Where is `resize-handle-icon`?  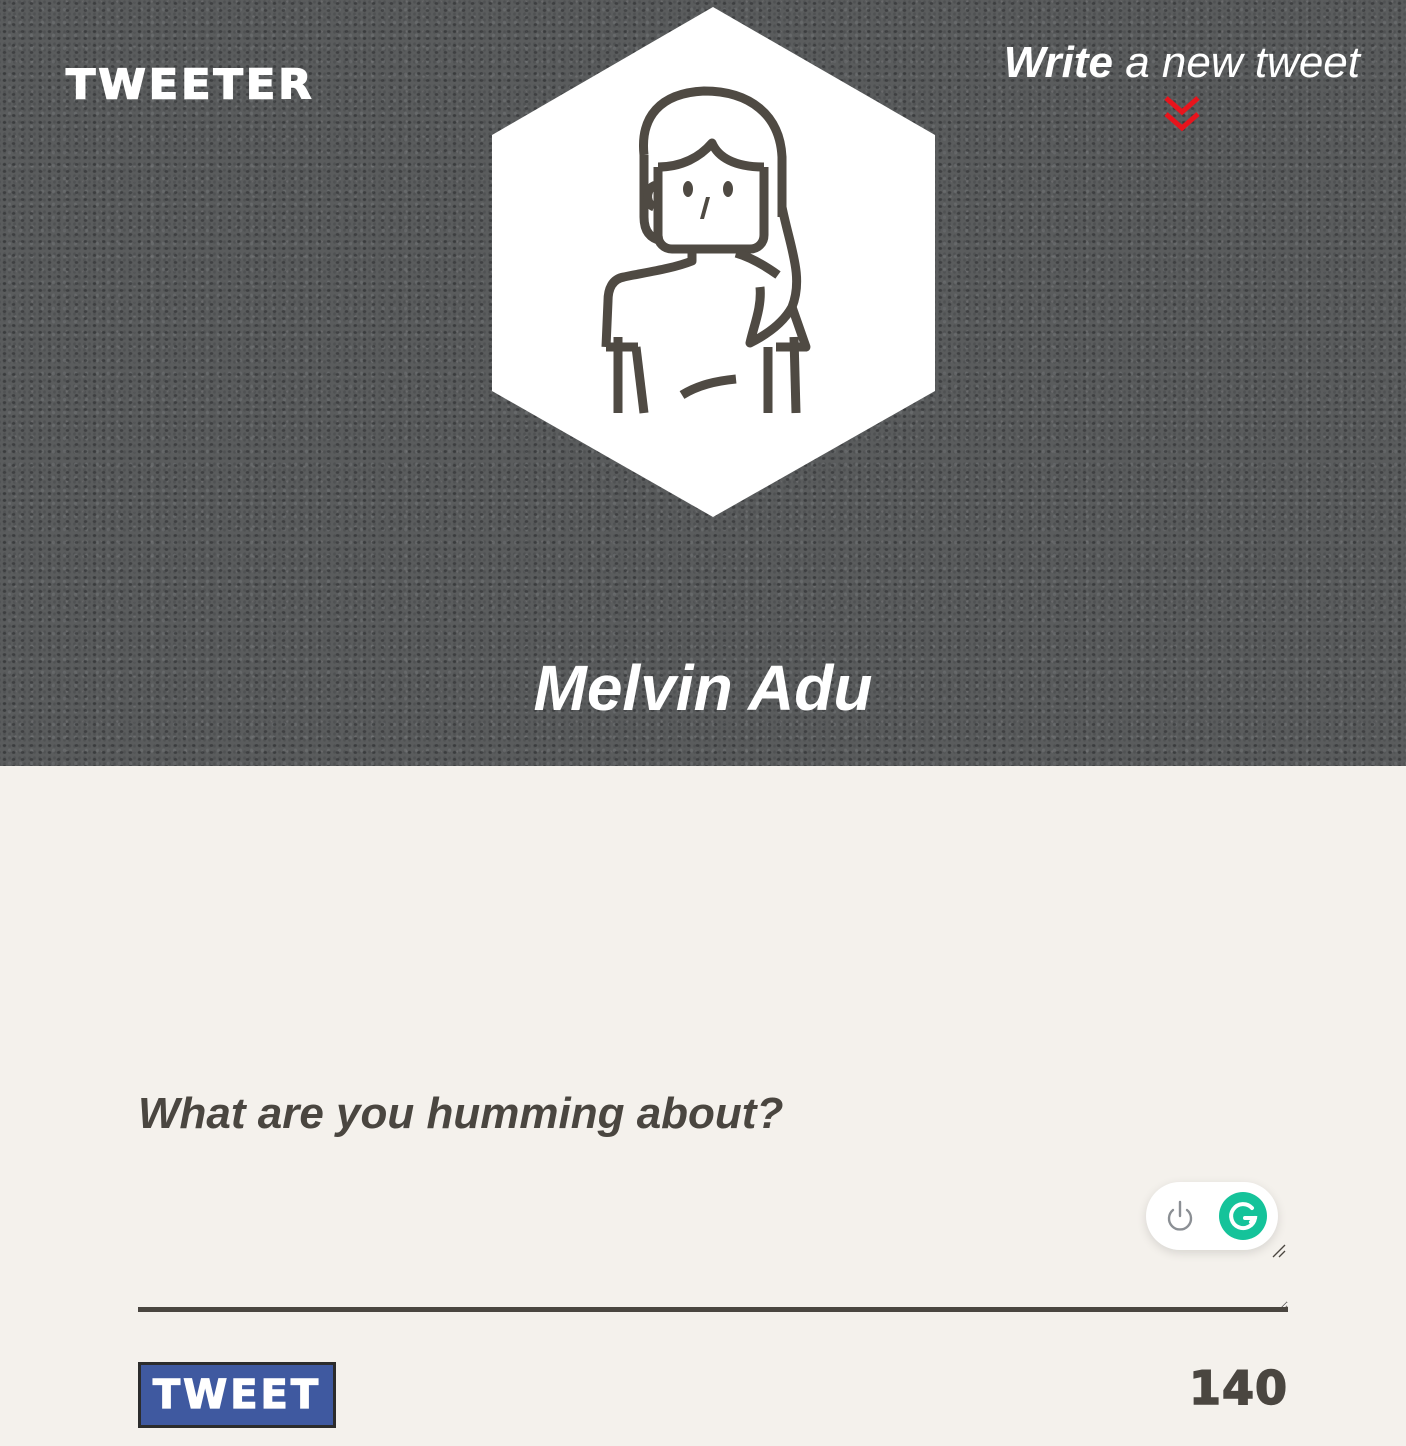 resize-handle-icon is located at coordinates (1279, 1251).